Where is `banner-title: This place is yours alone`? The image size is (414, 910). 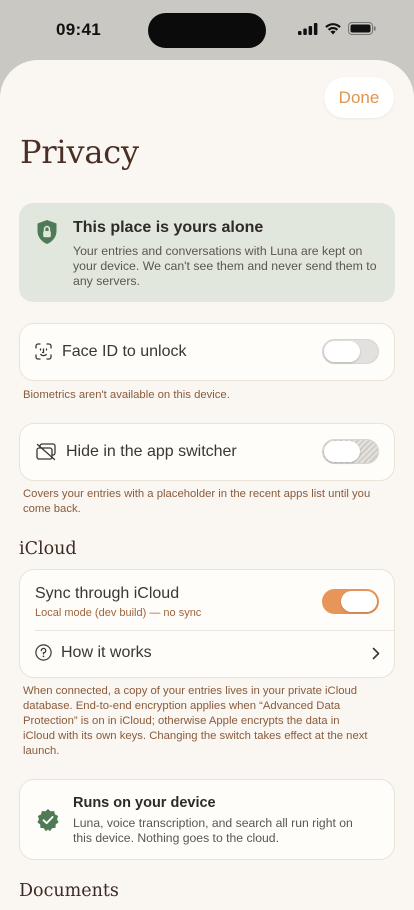
banner-title: This place is yours alone is located at coordinates (168, 227).